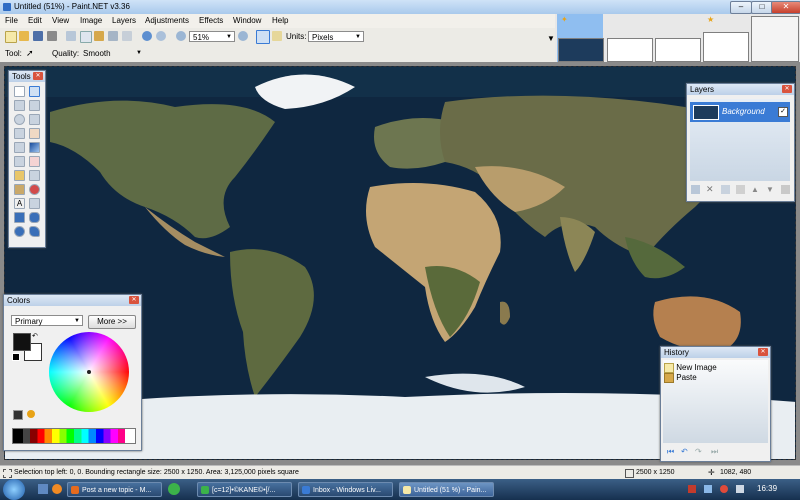  What do you see at coordinates (18, 415) in the screenshot?
I see `palette-options-icon` at bounding box center [18, 415].